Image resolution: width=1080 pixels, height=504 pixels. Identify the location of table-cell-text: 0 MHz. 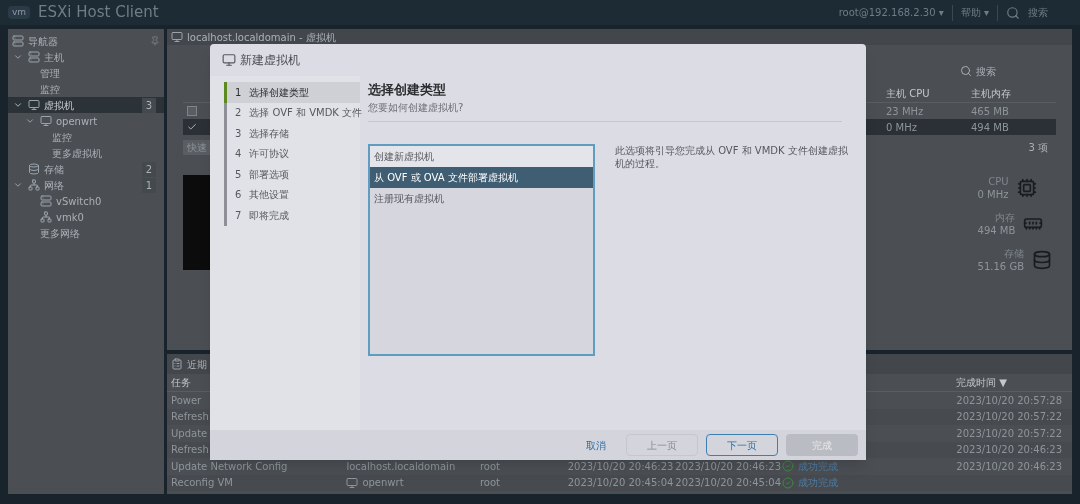
(902, 127).